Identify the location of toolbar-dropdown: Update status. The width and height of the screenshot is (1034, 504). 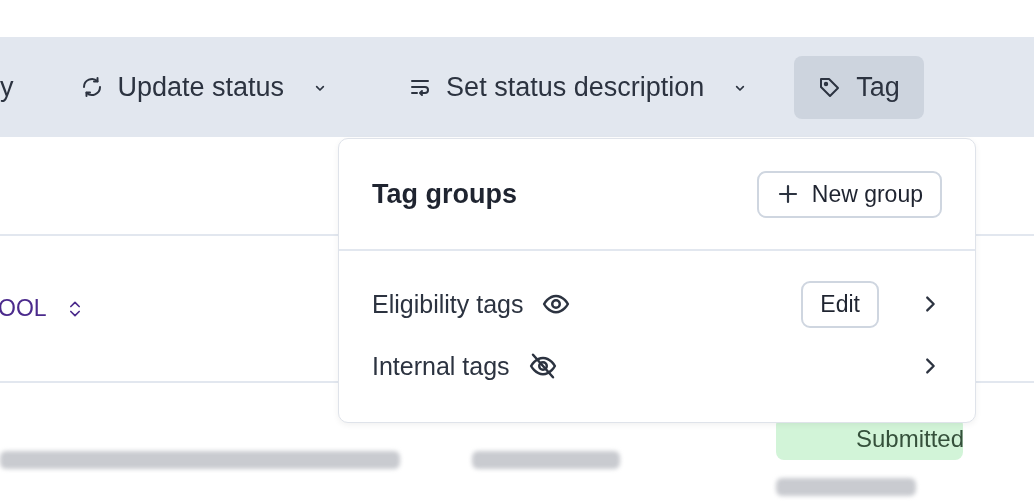
(201, 87).